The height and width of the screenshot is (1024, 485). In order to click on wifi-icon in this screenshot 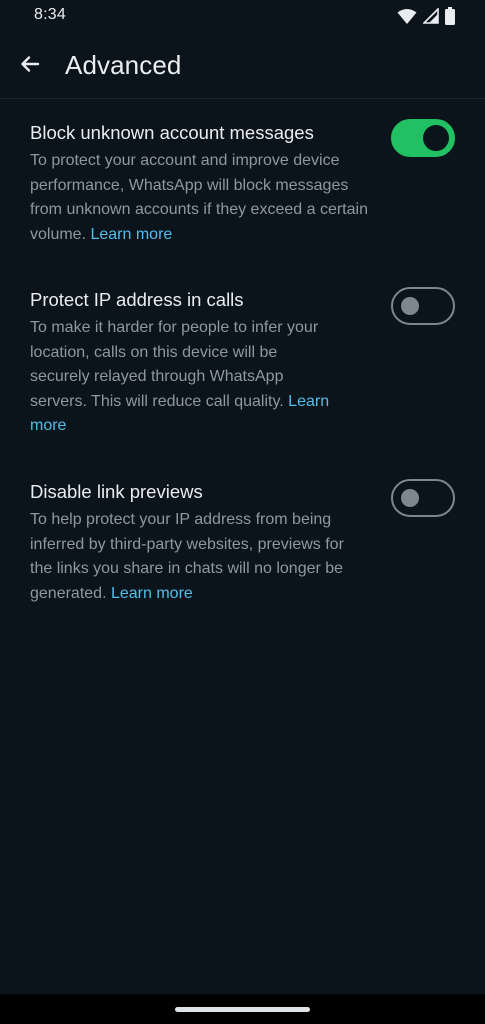, I will do `click(407, 19)`.